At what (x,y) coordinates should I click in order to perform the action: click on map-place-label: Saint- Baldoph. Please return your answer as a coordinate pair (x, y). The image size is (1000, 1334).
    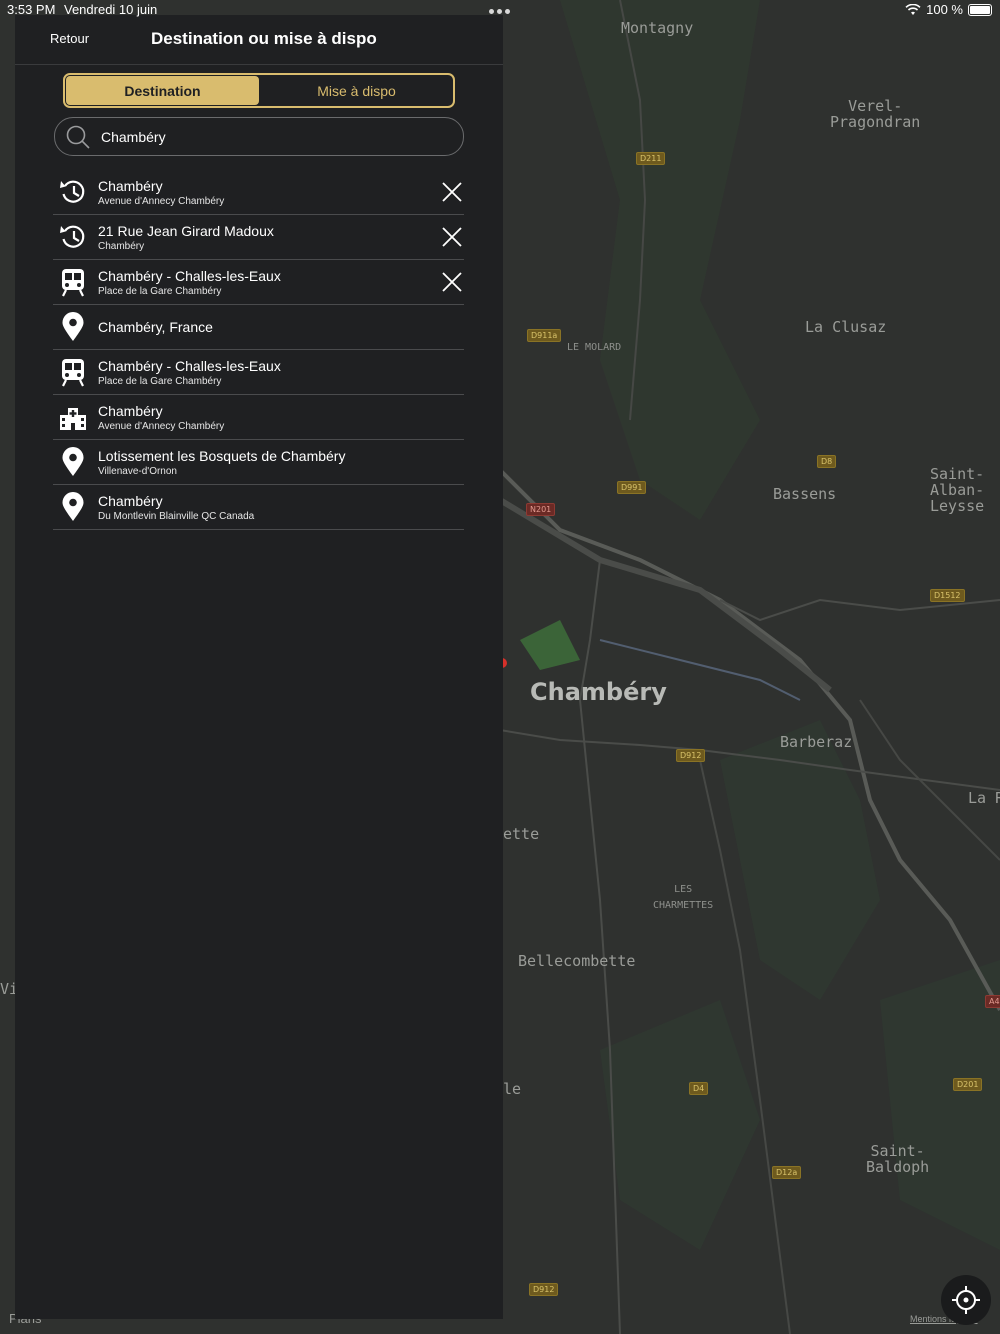
    Looking at the image, I should click on (898, 1159).